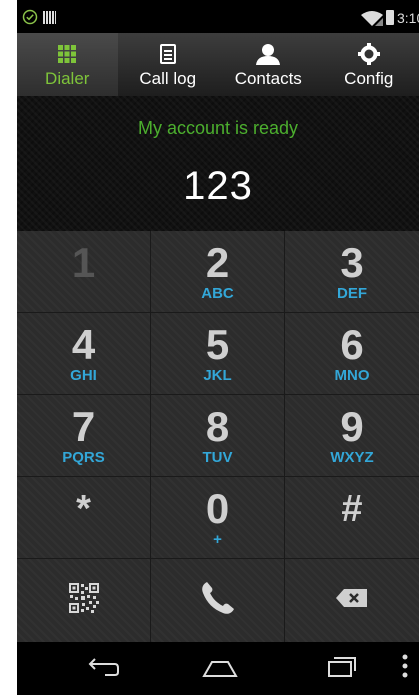  I want to click on battery-icon, so click(390, 17).